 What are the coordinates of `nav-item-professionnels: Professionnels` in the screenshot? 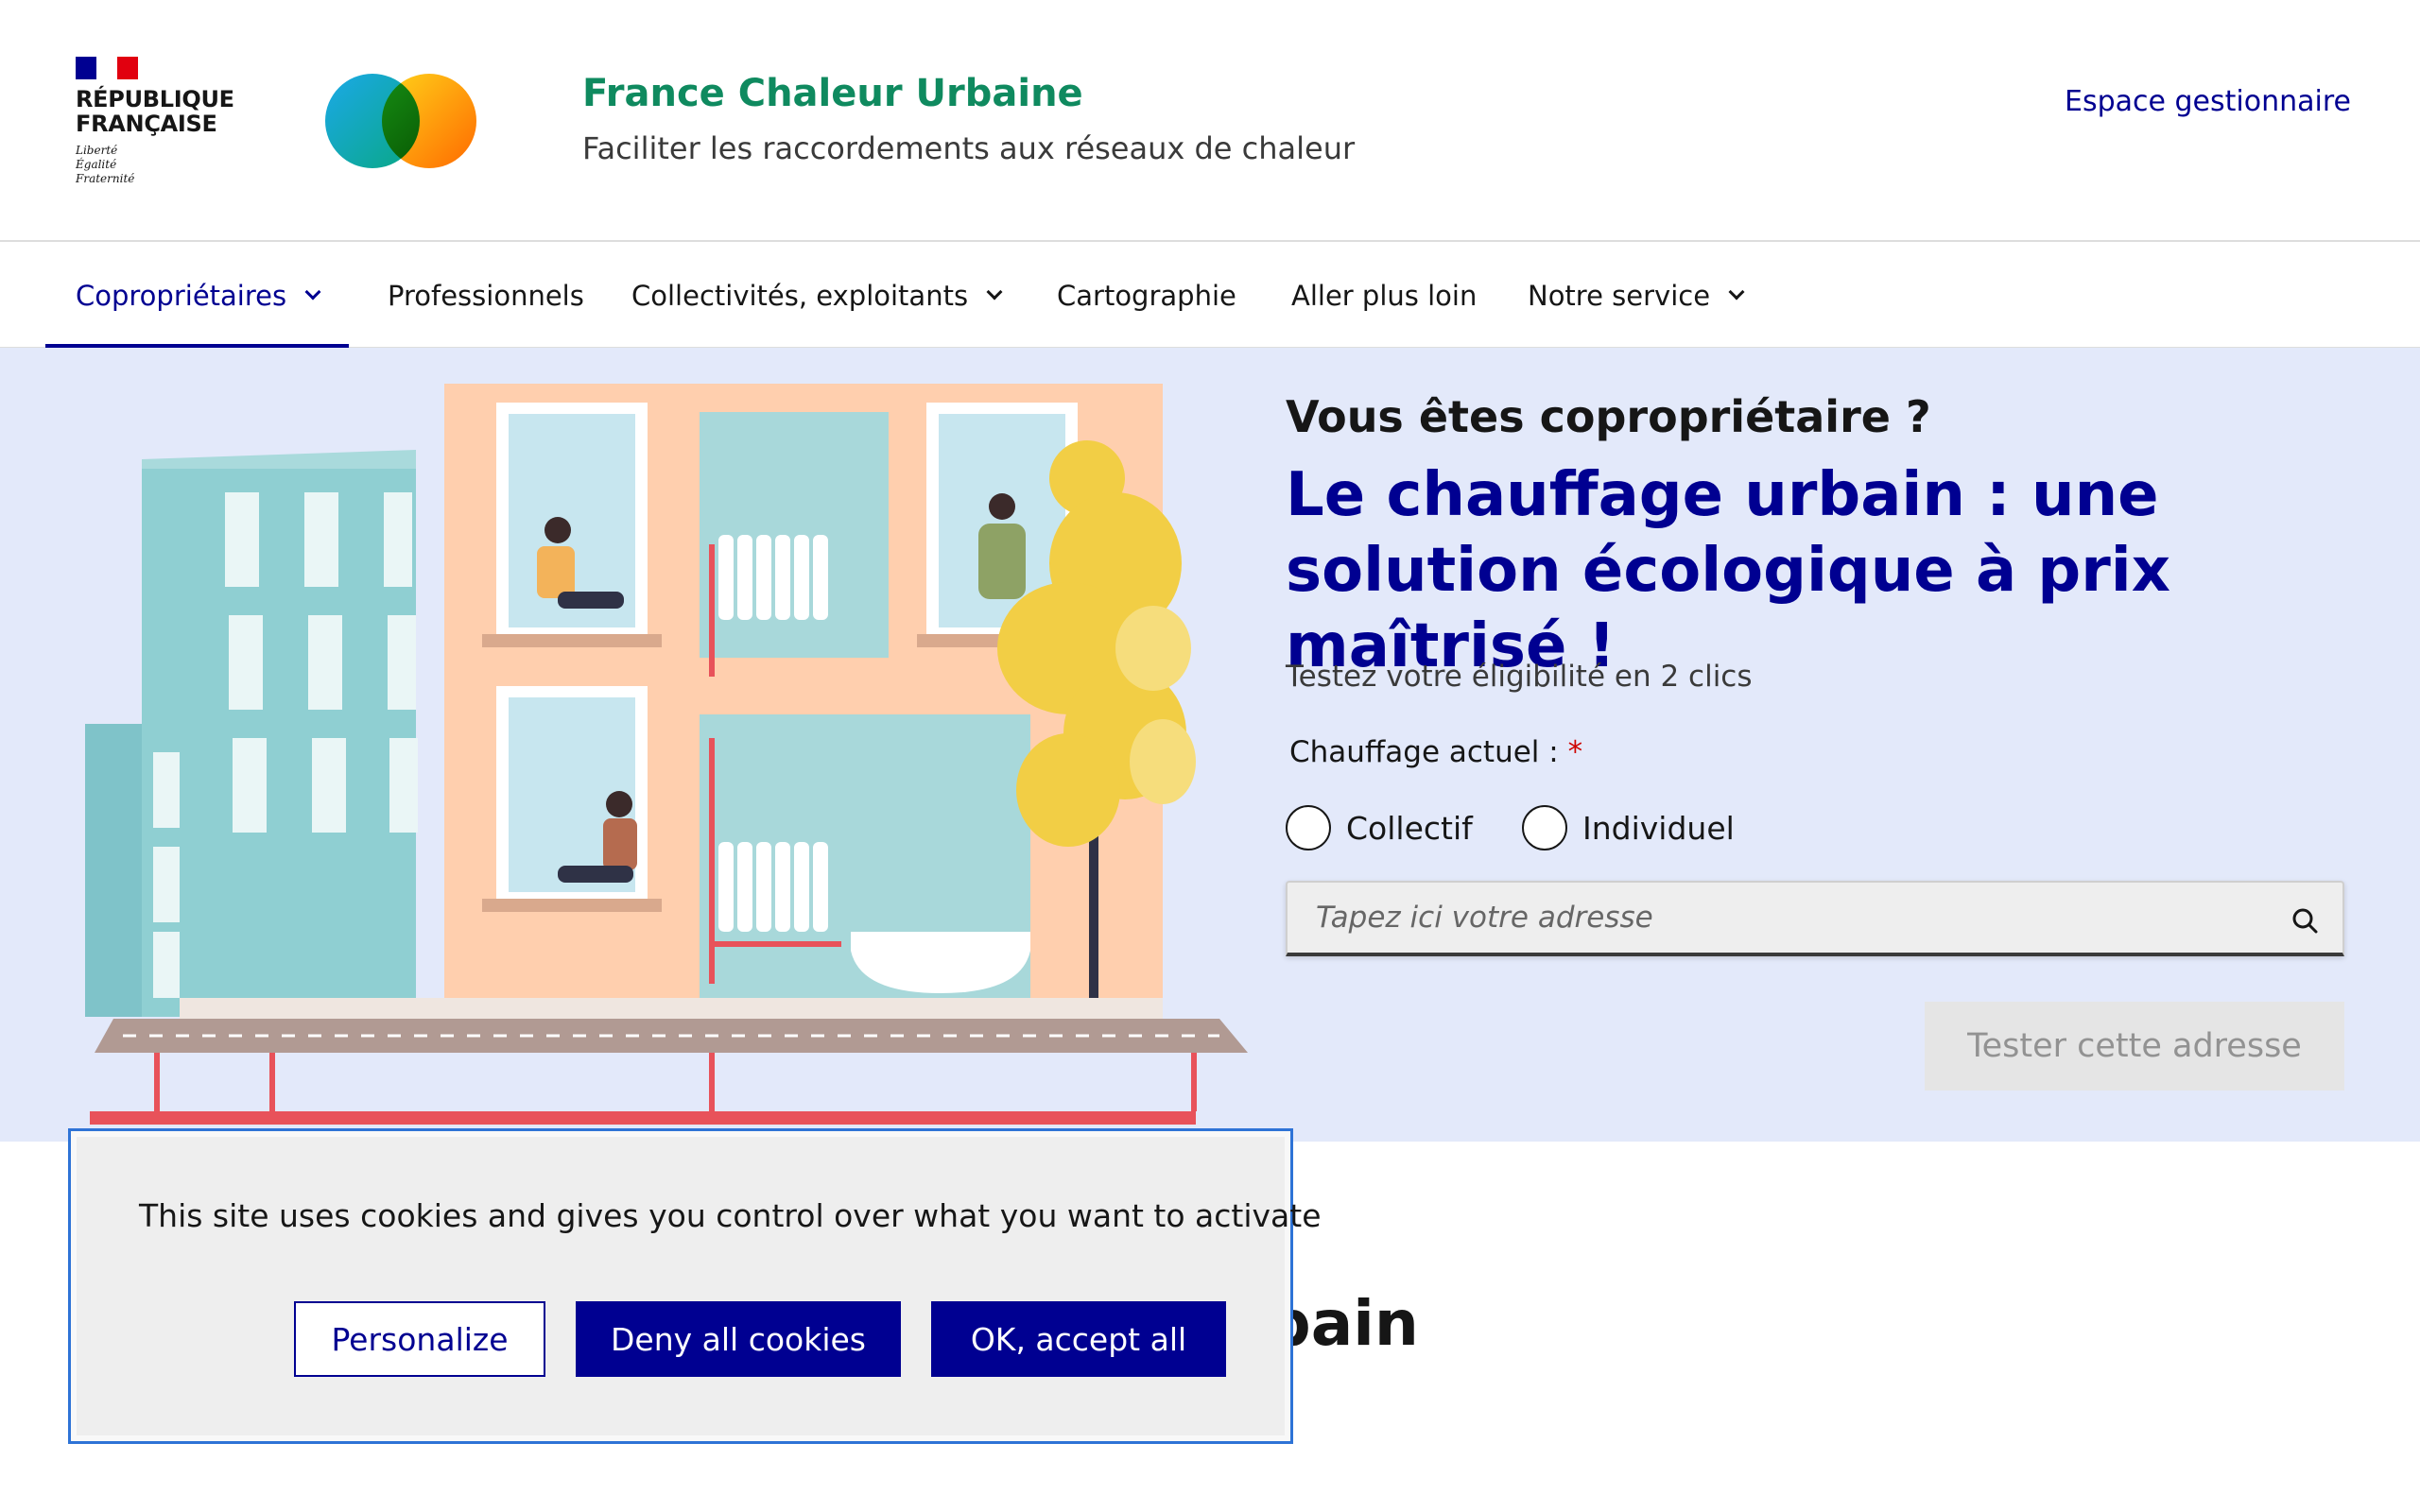 It's located at (486, 296).